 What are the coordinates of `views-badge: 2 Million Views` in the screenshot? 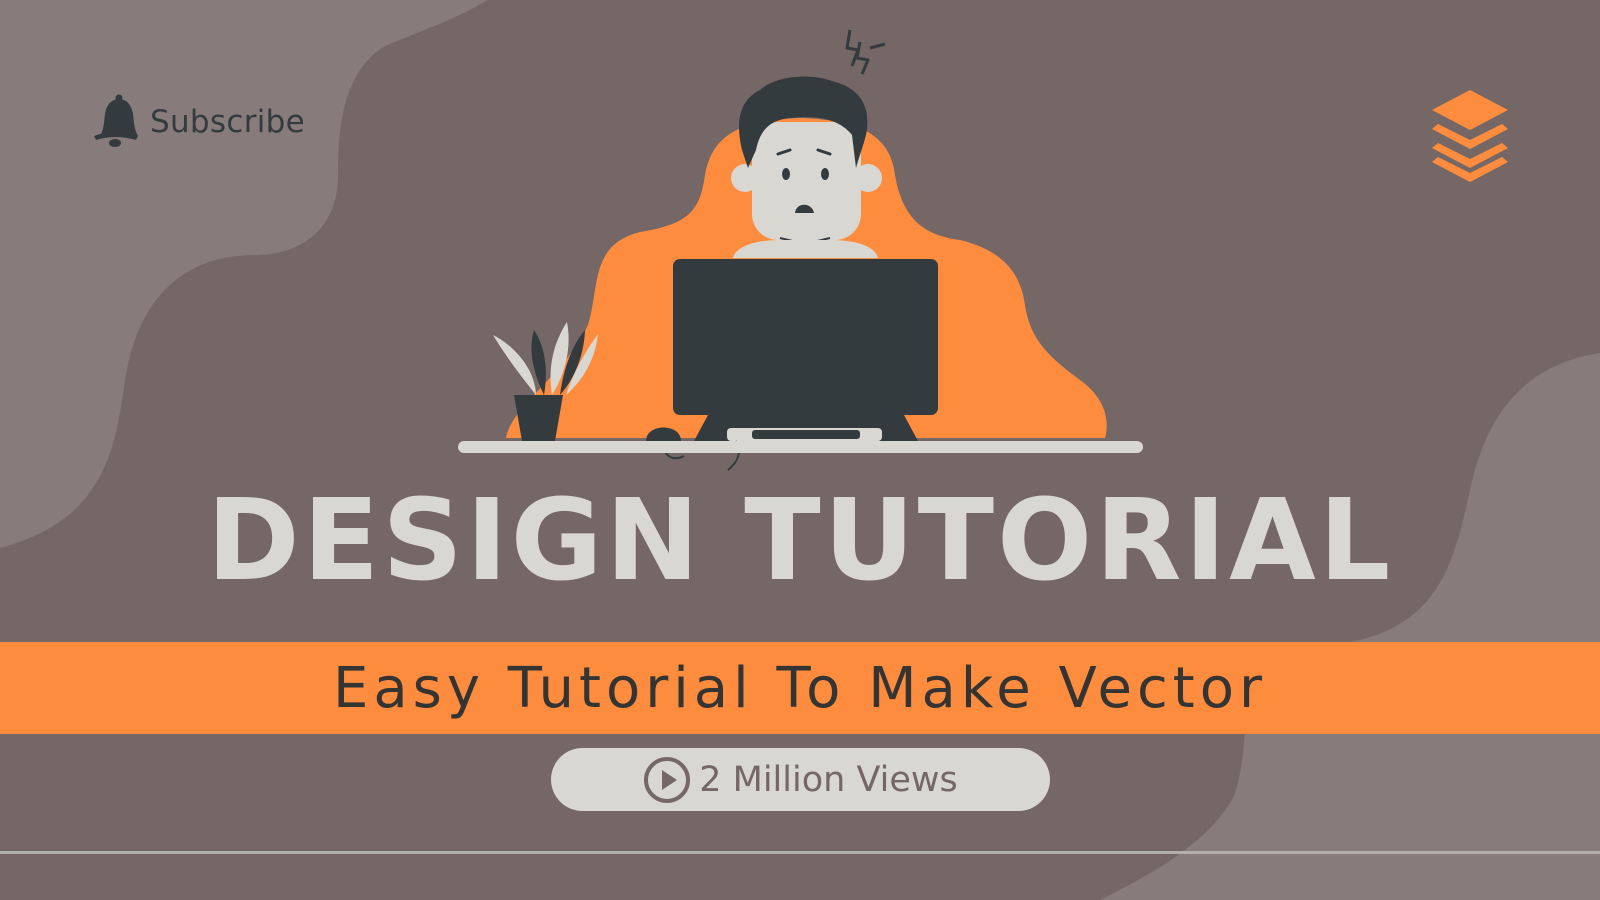 It's located at (800, 779).